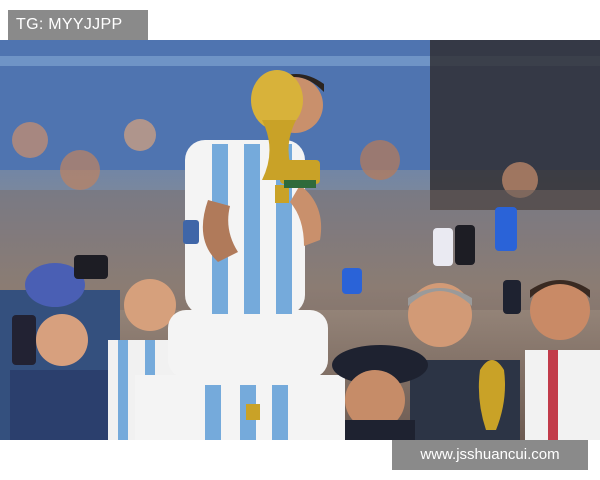 The width and height of the screenshot is (600, 480). I want to click on site-watermark: www.jsshuancui.com, so click(490, 455).